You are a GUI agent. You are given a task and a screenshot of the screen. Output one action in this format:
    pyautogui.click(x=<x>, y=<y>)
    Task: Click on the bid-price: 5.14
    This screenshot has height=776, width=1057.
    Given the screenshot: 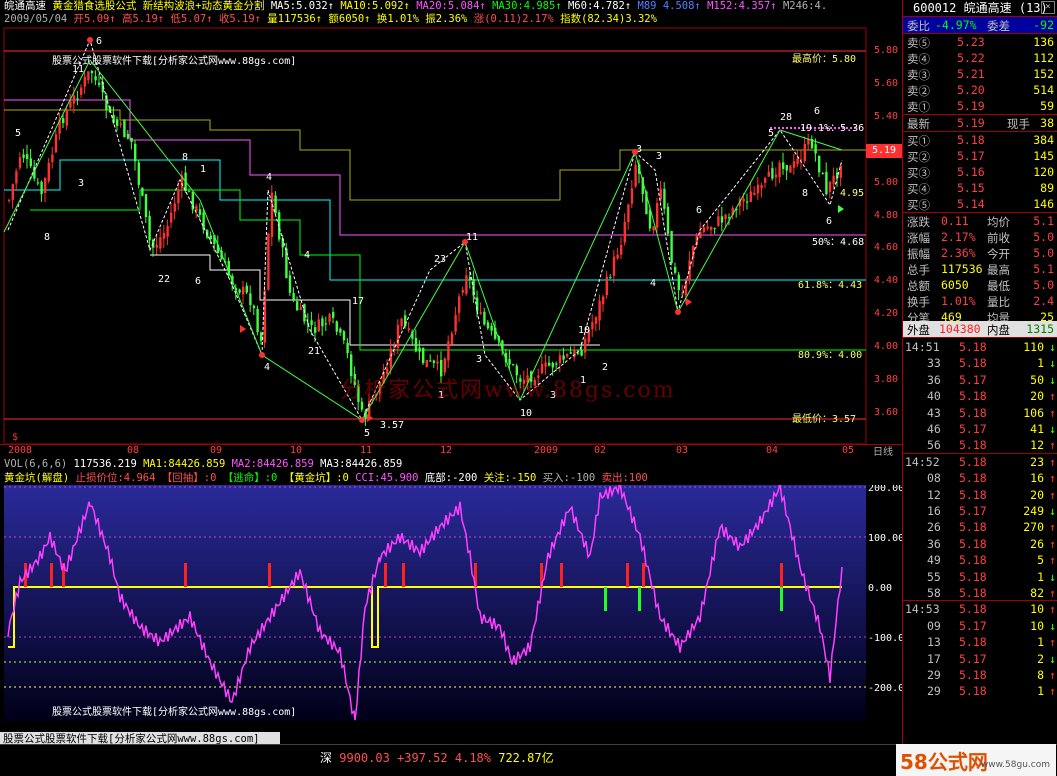 What is the action you would take?
    pyautogui.click(x=971, y=204)
    